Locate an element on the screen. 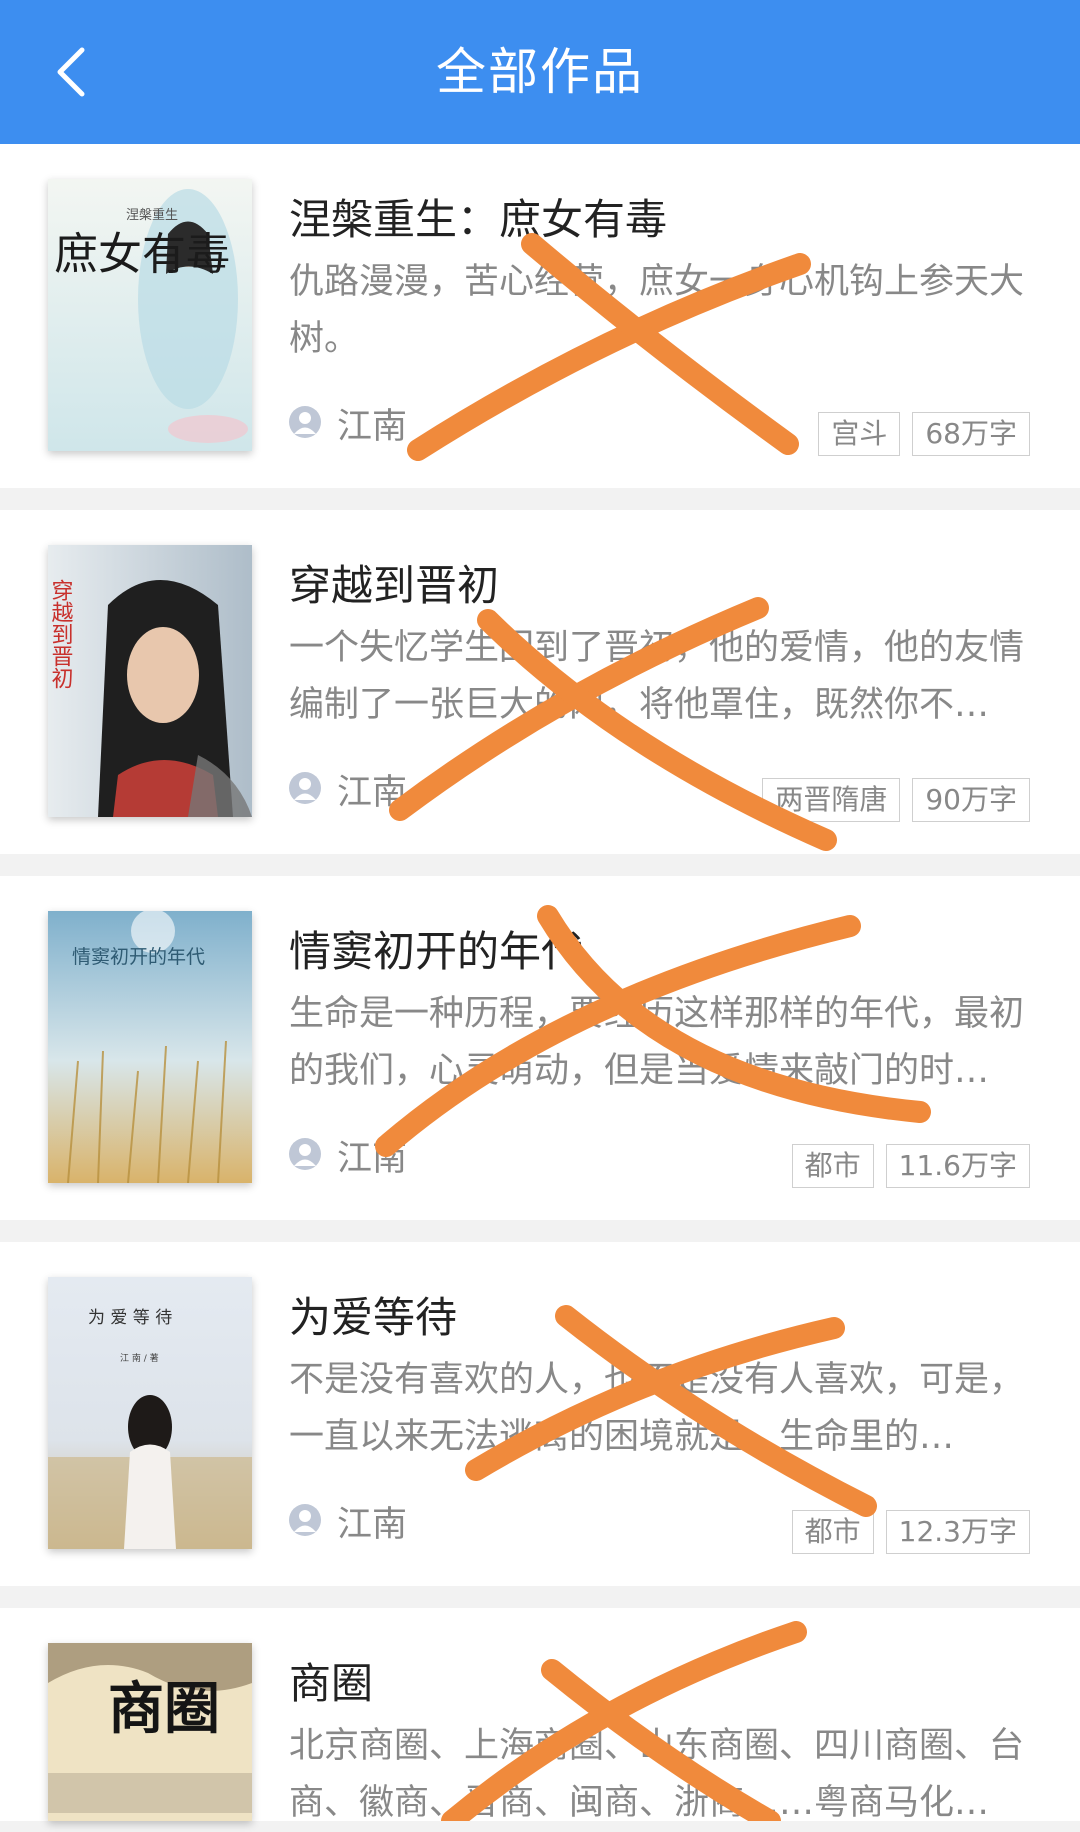 The width and height of the screenshot is (1080, 1832). cover-title-text: 商圈 is located at coordinates (164, 1709).